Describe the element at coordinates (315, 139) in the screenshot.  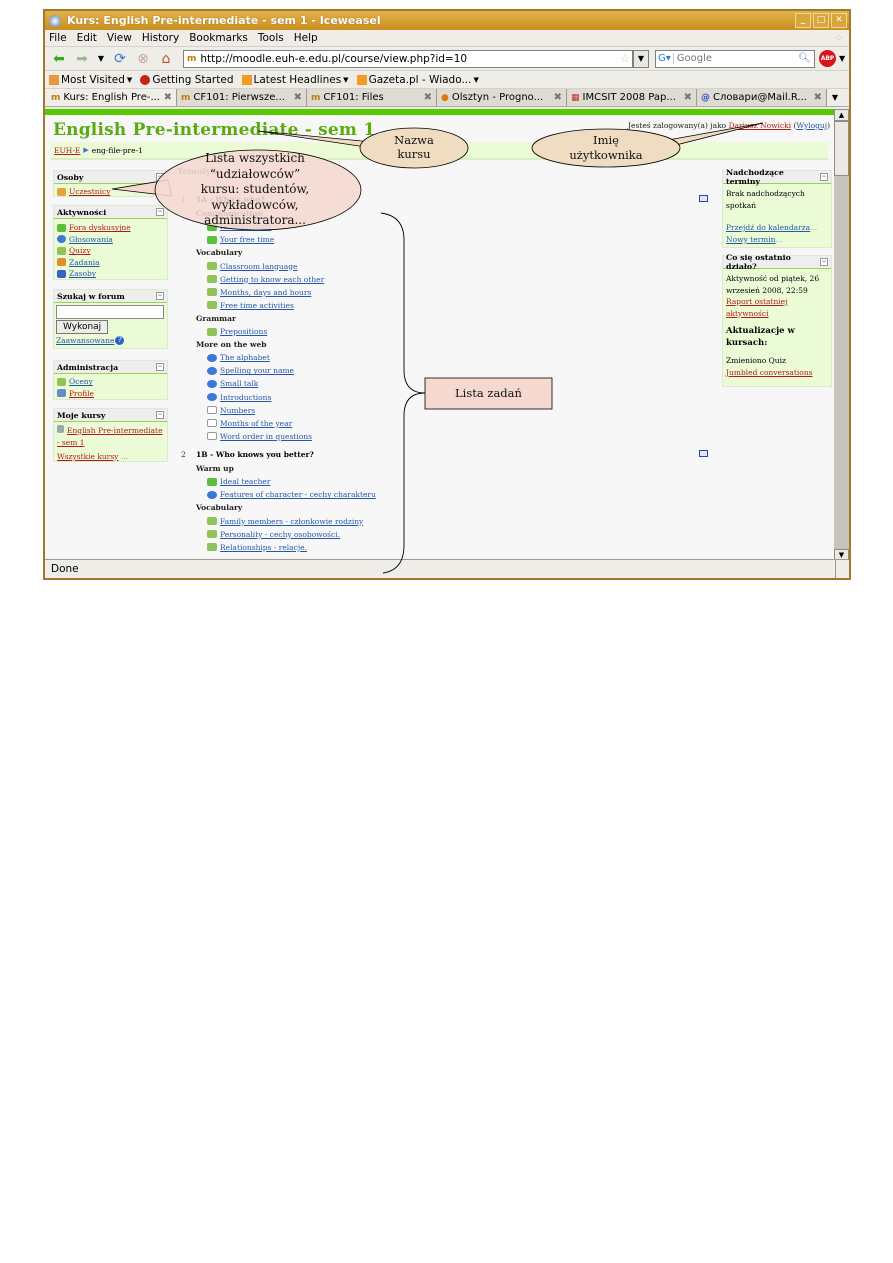
I see `course-name-callout-pointer` at that location.